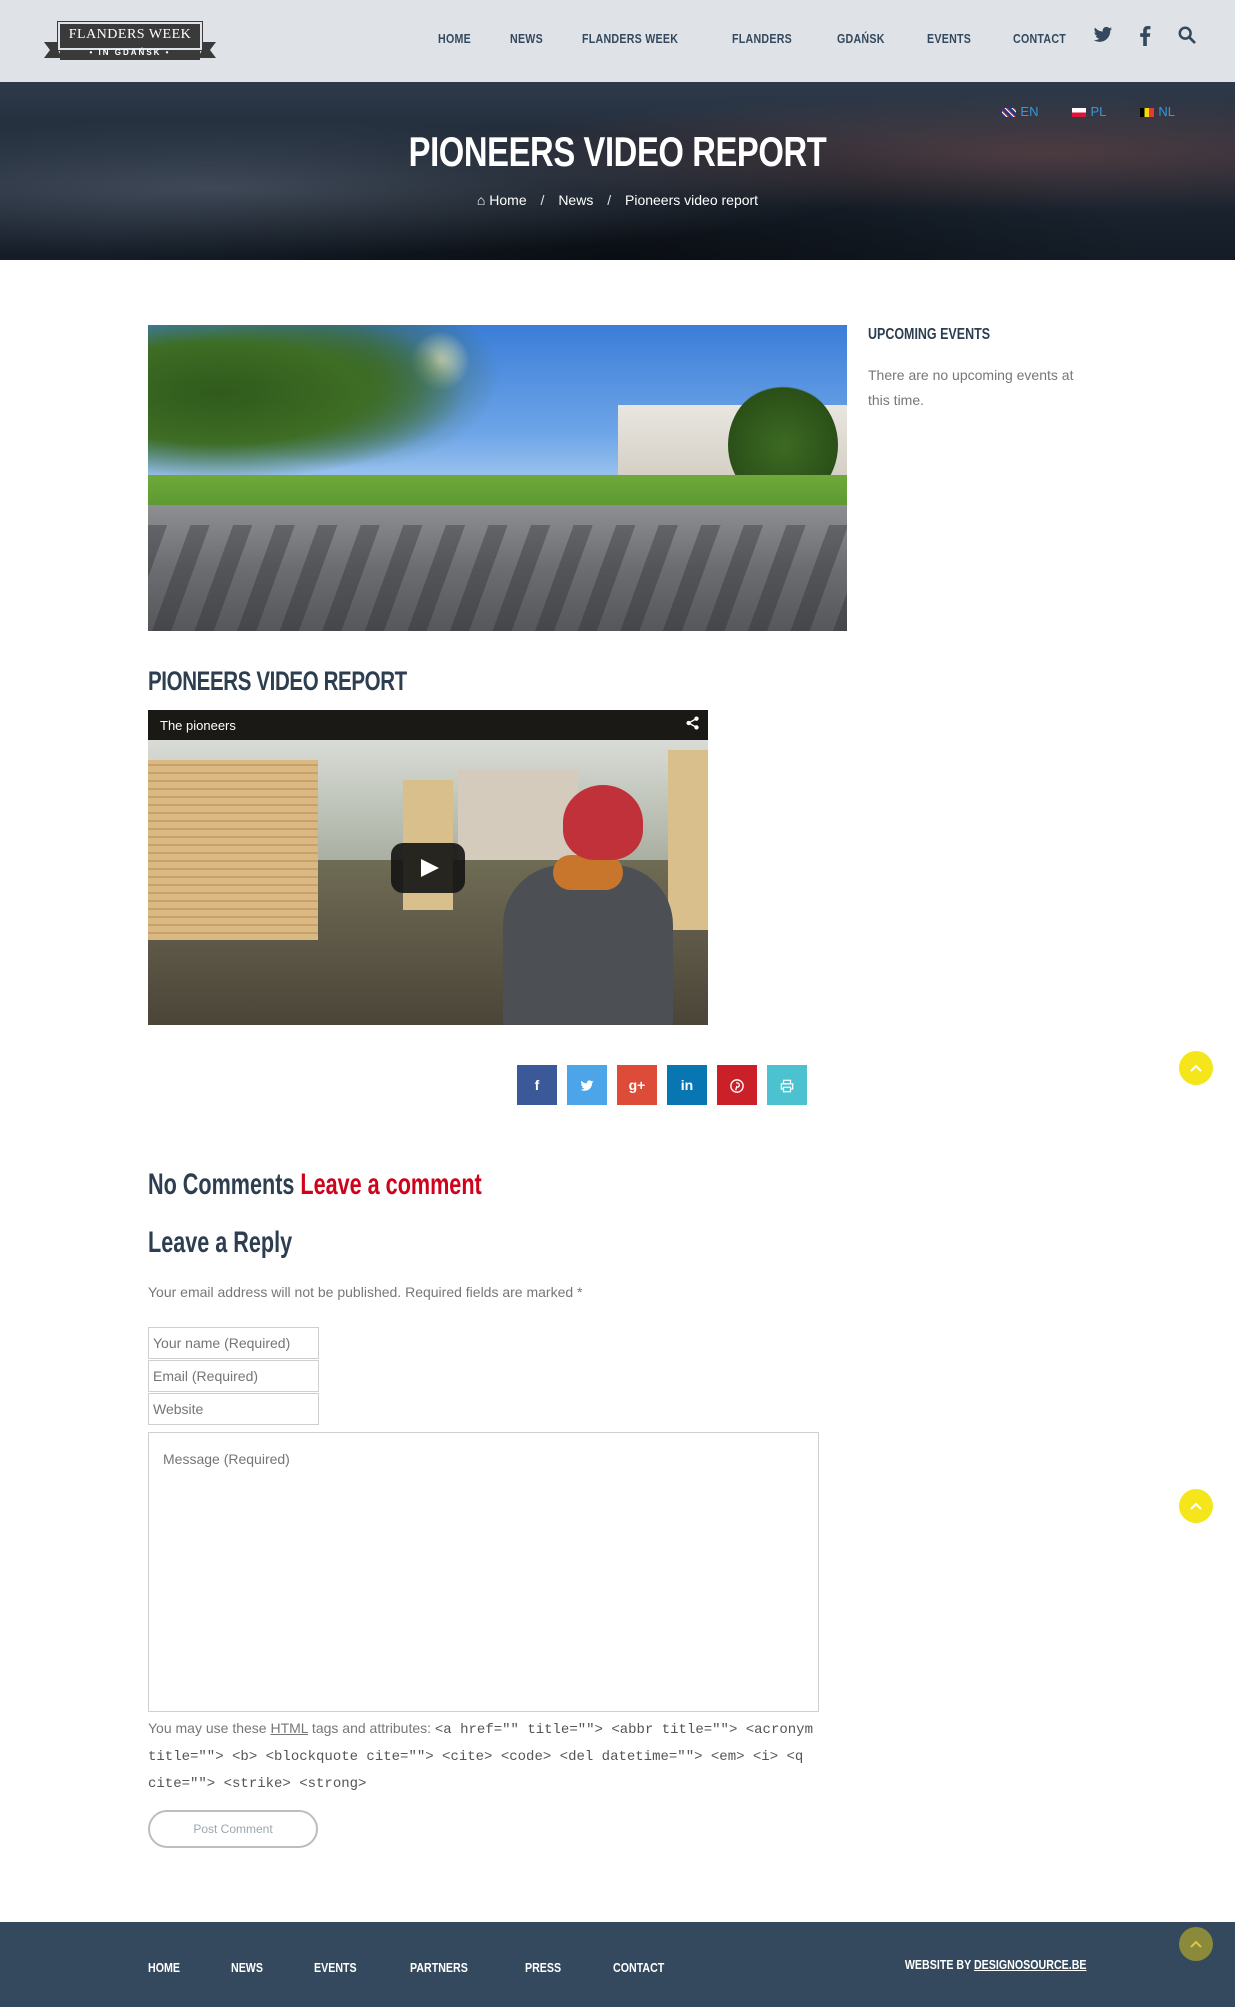  Describe the element at coordinates (164, 1967) in the screenshot. I see `footer-nav-home: HOME` at that location.